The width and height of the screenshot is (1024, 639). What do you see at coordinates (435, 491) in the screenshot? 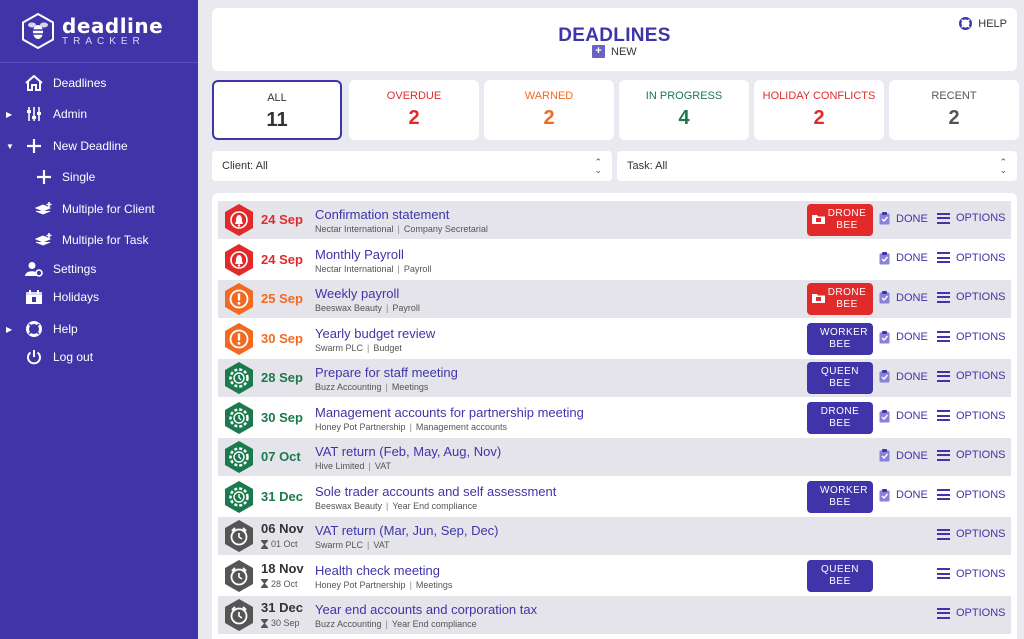
I see `deadline-title-link: Sole trader accounts and self assessment` at bounding box center [435, 491].